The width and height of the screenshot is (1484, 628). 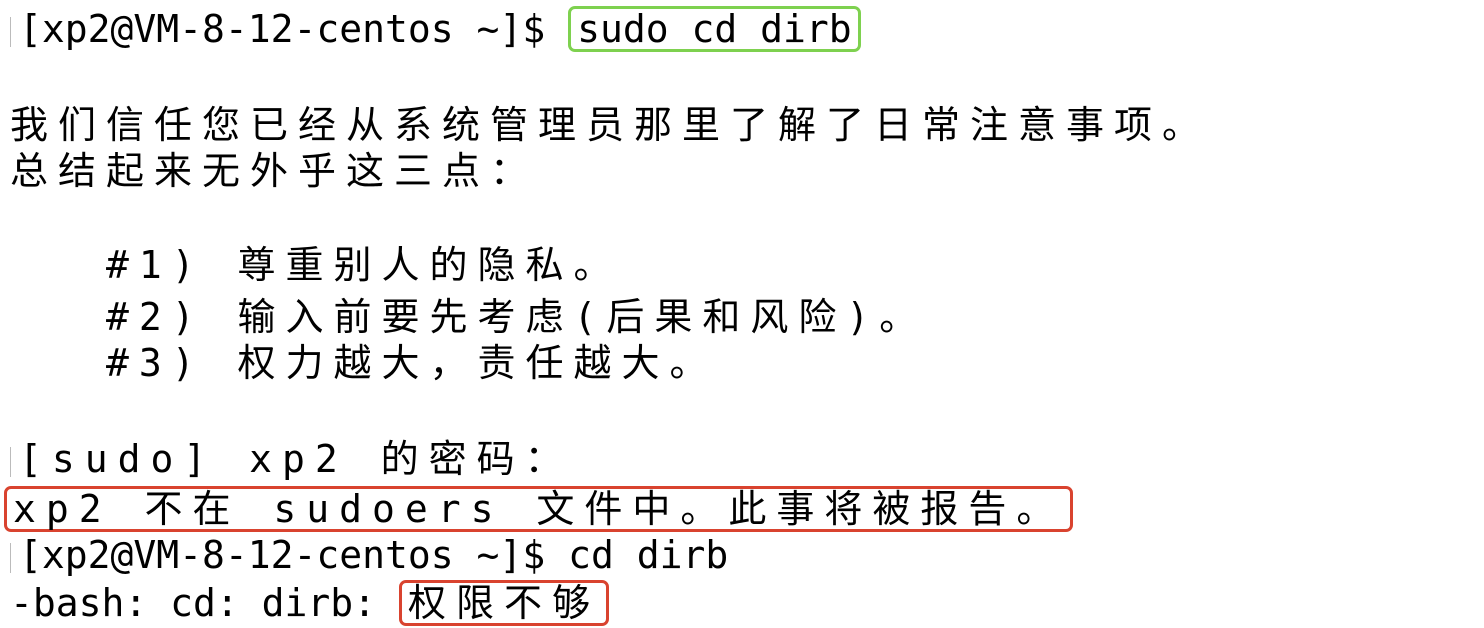 What do you see at coordinates (517, 317) in the screenshot?
I see `sudo-rule-2: #2) 输入前要先考虑(后果和风险)。` at bounding box center [517, 317].